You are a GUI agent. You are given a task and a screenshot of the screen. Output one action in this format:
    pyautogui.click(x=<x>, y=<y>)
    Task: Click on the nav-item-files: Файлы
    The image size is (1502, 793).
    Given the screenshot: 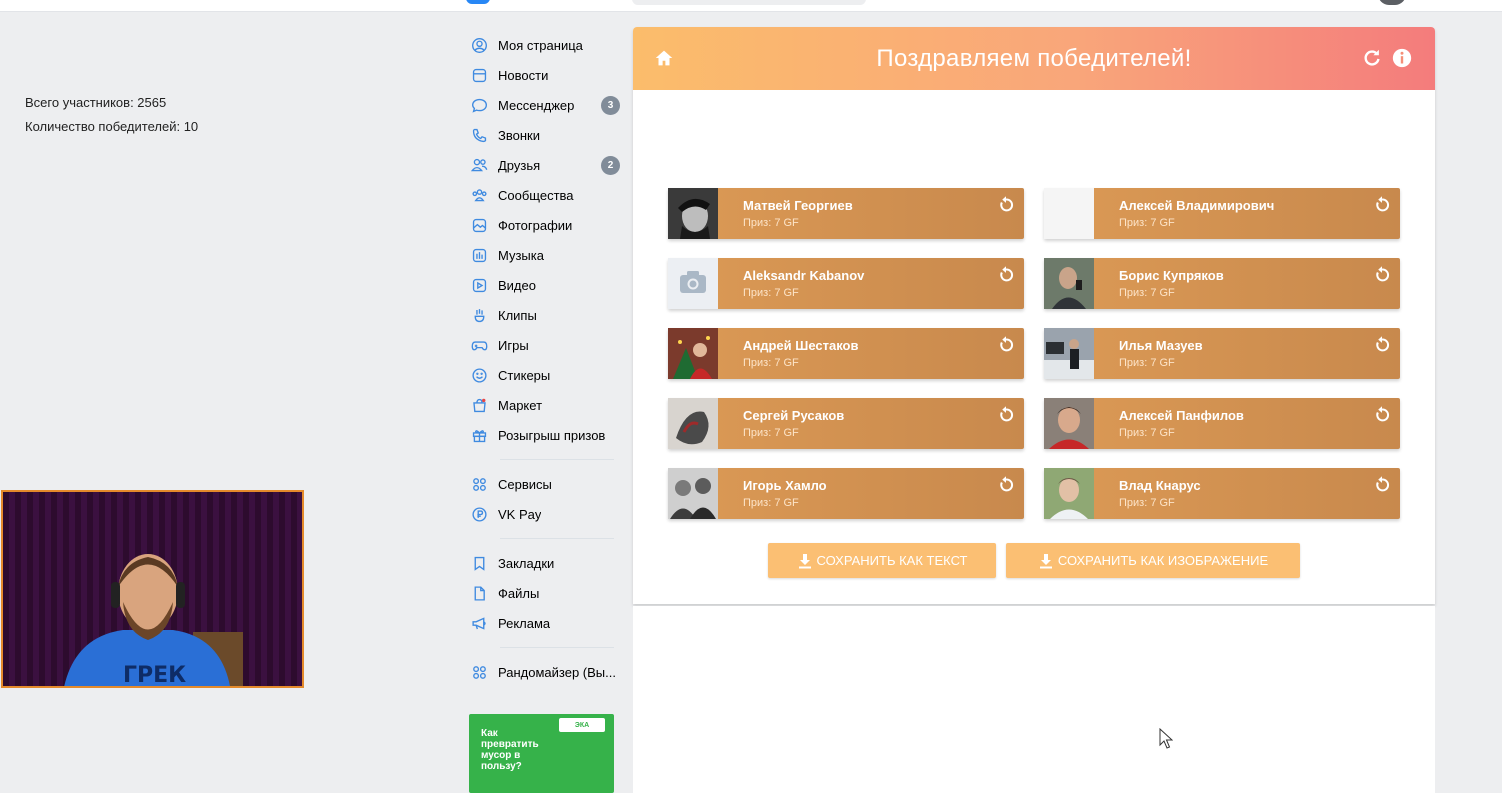 What is the action you would take?
    pyautogui.click(x=545, y=593)
    